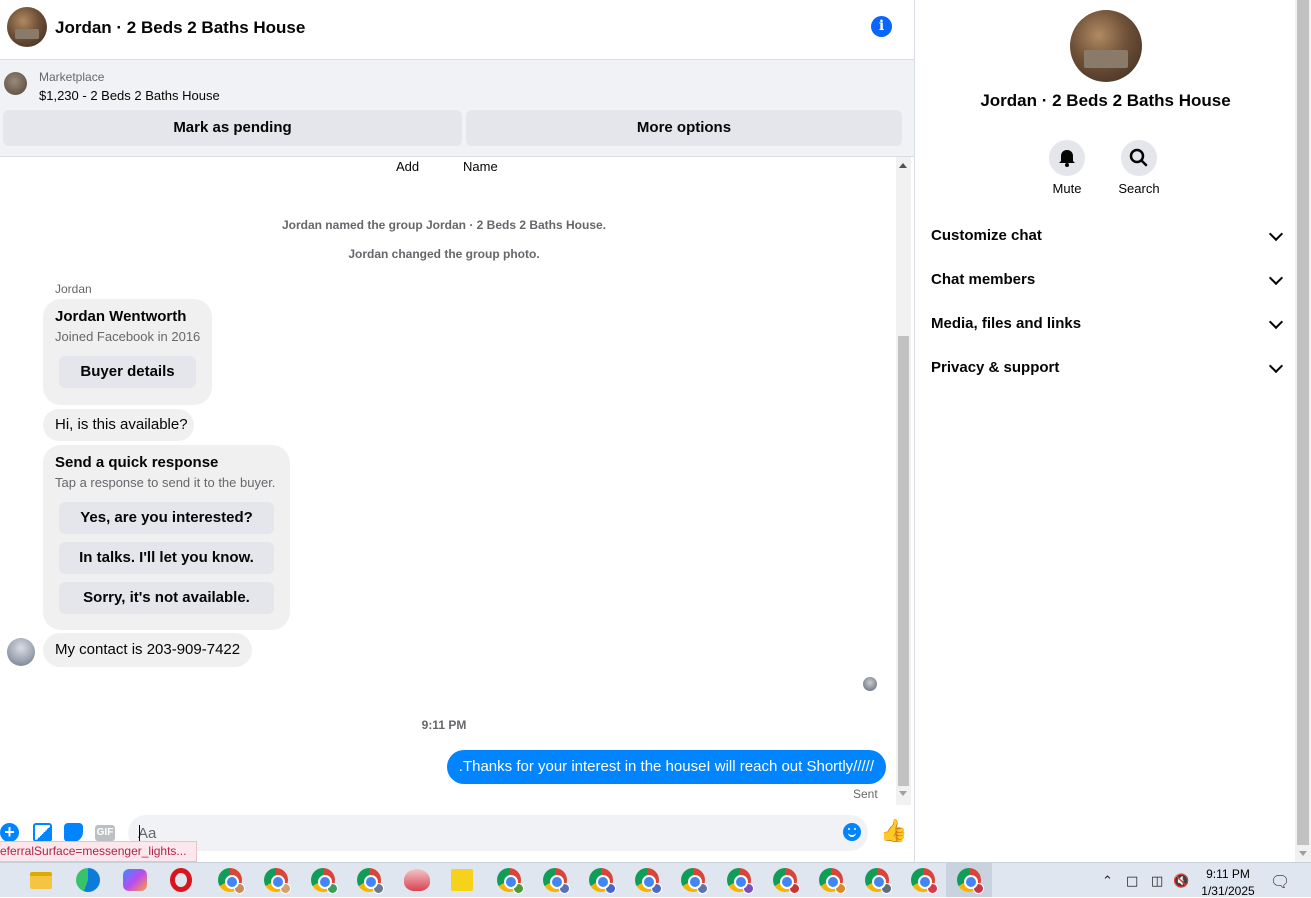 The width and height of the screenshot is (1311, 898). What do you see at coordinates (128, 336) in the screenshot?
I see `joined-text: Joined Facebook in 2016` at bounding box center [128, 336].